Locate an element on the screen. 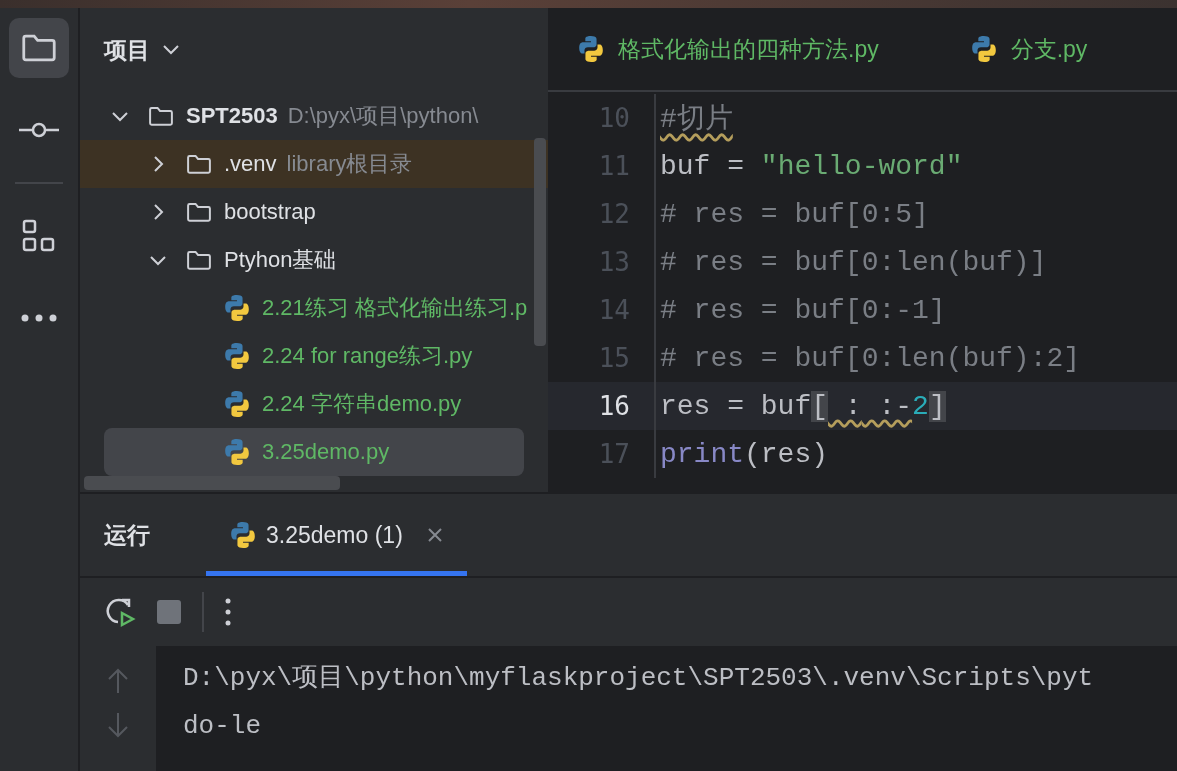 The width and height of the screenshot is (1177, 771). file-name: 3.25demo.py is located at coordinates (326, 452).